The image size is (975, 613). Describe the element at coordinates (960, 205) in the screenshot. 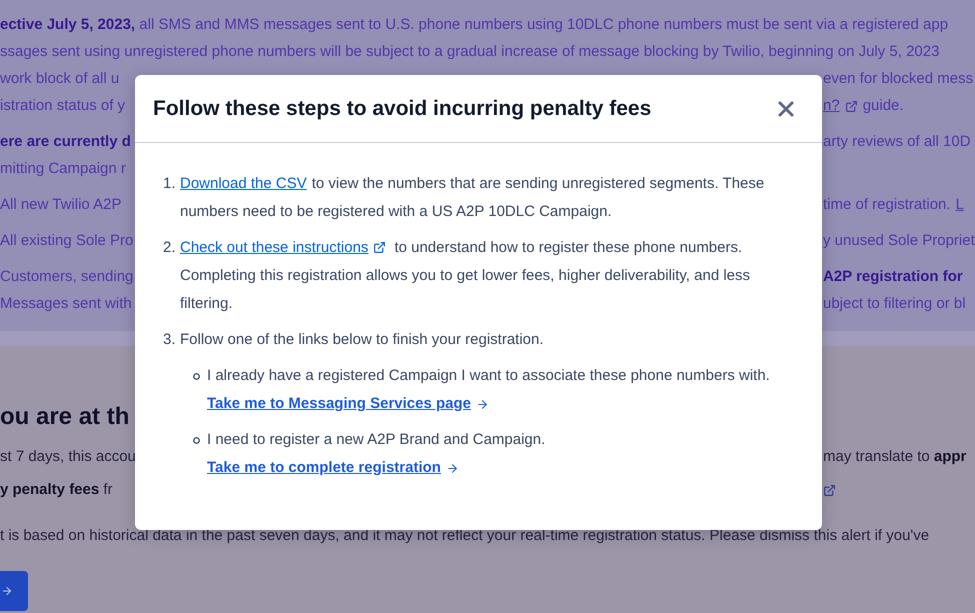

I see `text-link: L` at that location.